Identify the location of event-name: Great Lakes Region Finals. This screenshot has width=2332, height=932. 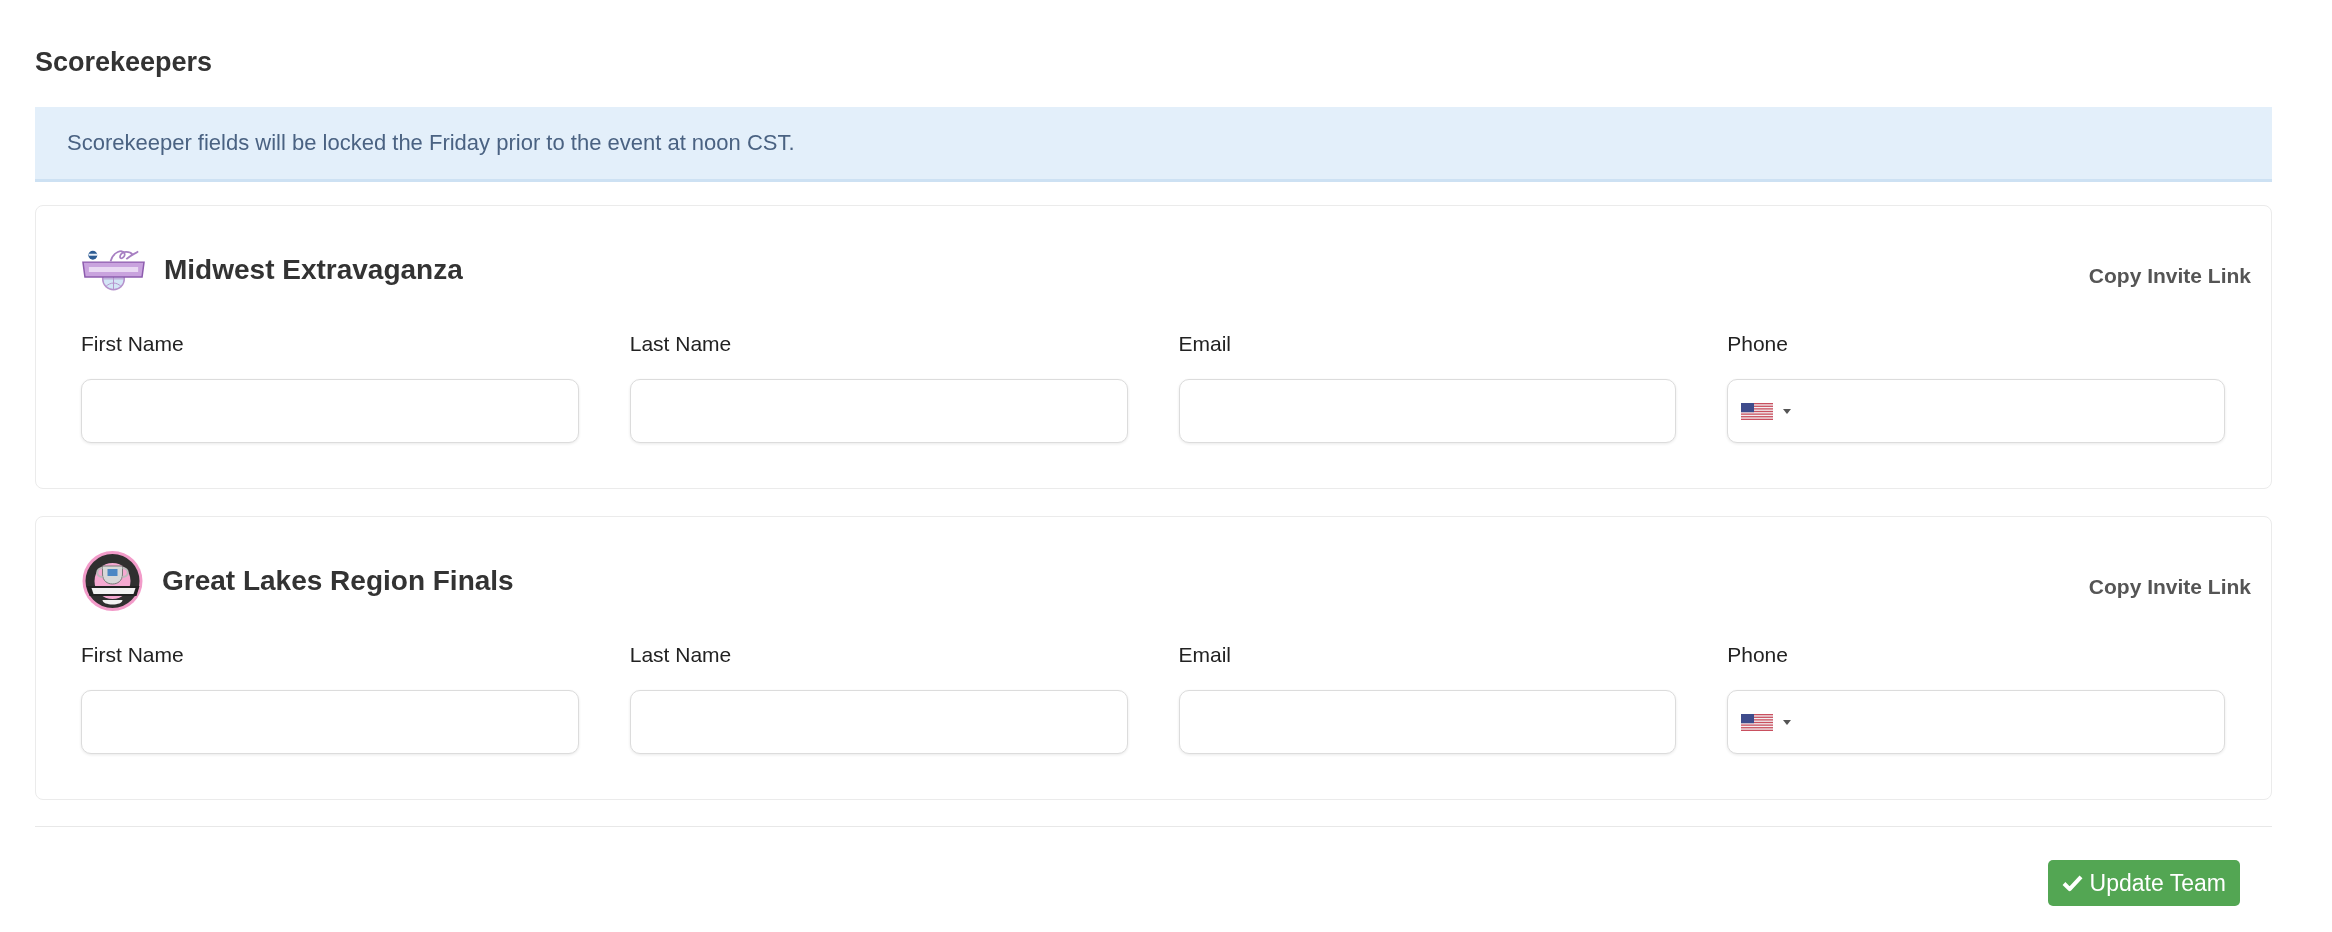
(338, 581).